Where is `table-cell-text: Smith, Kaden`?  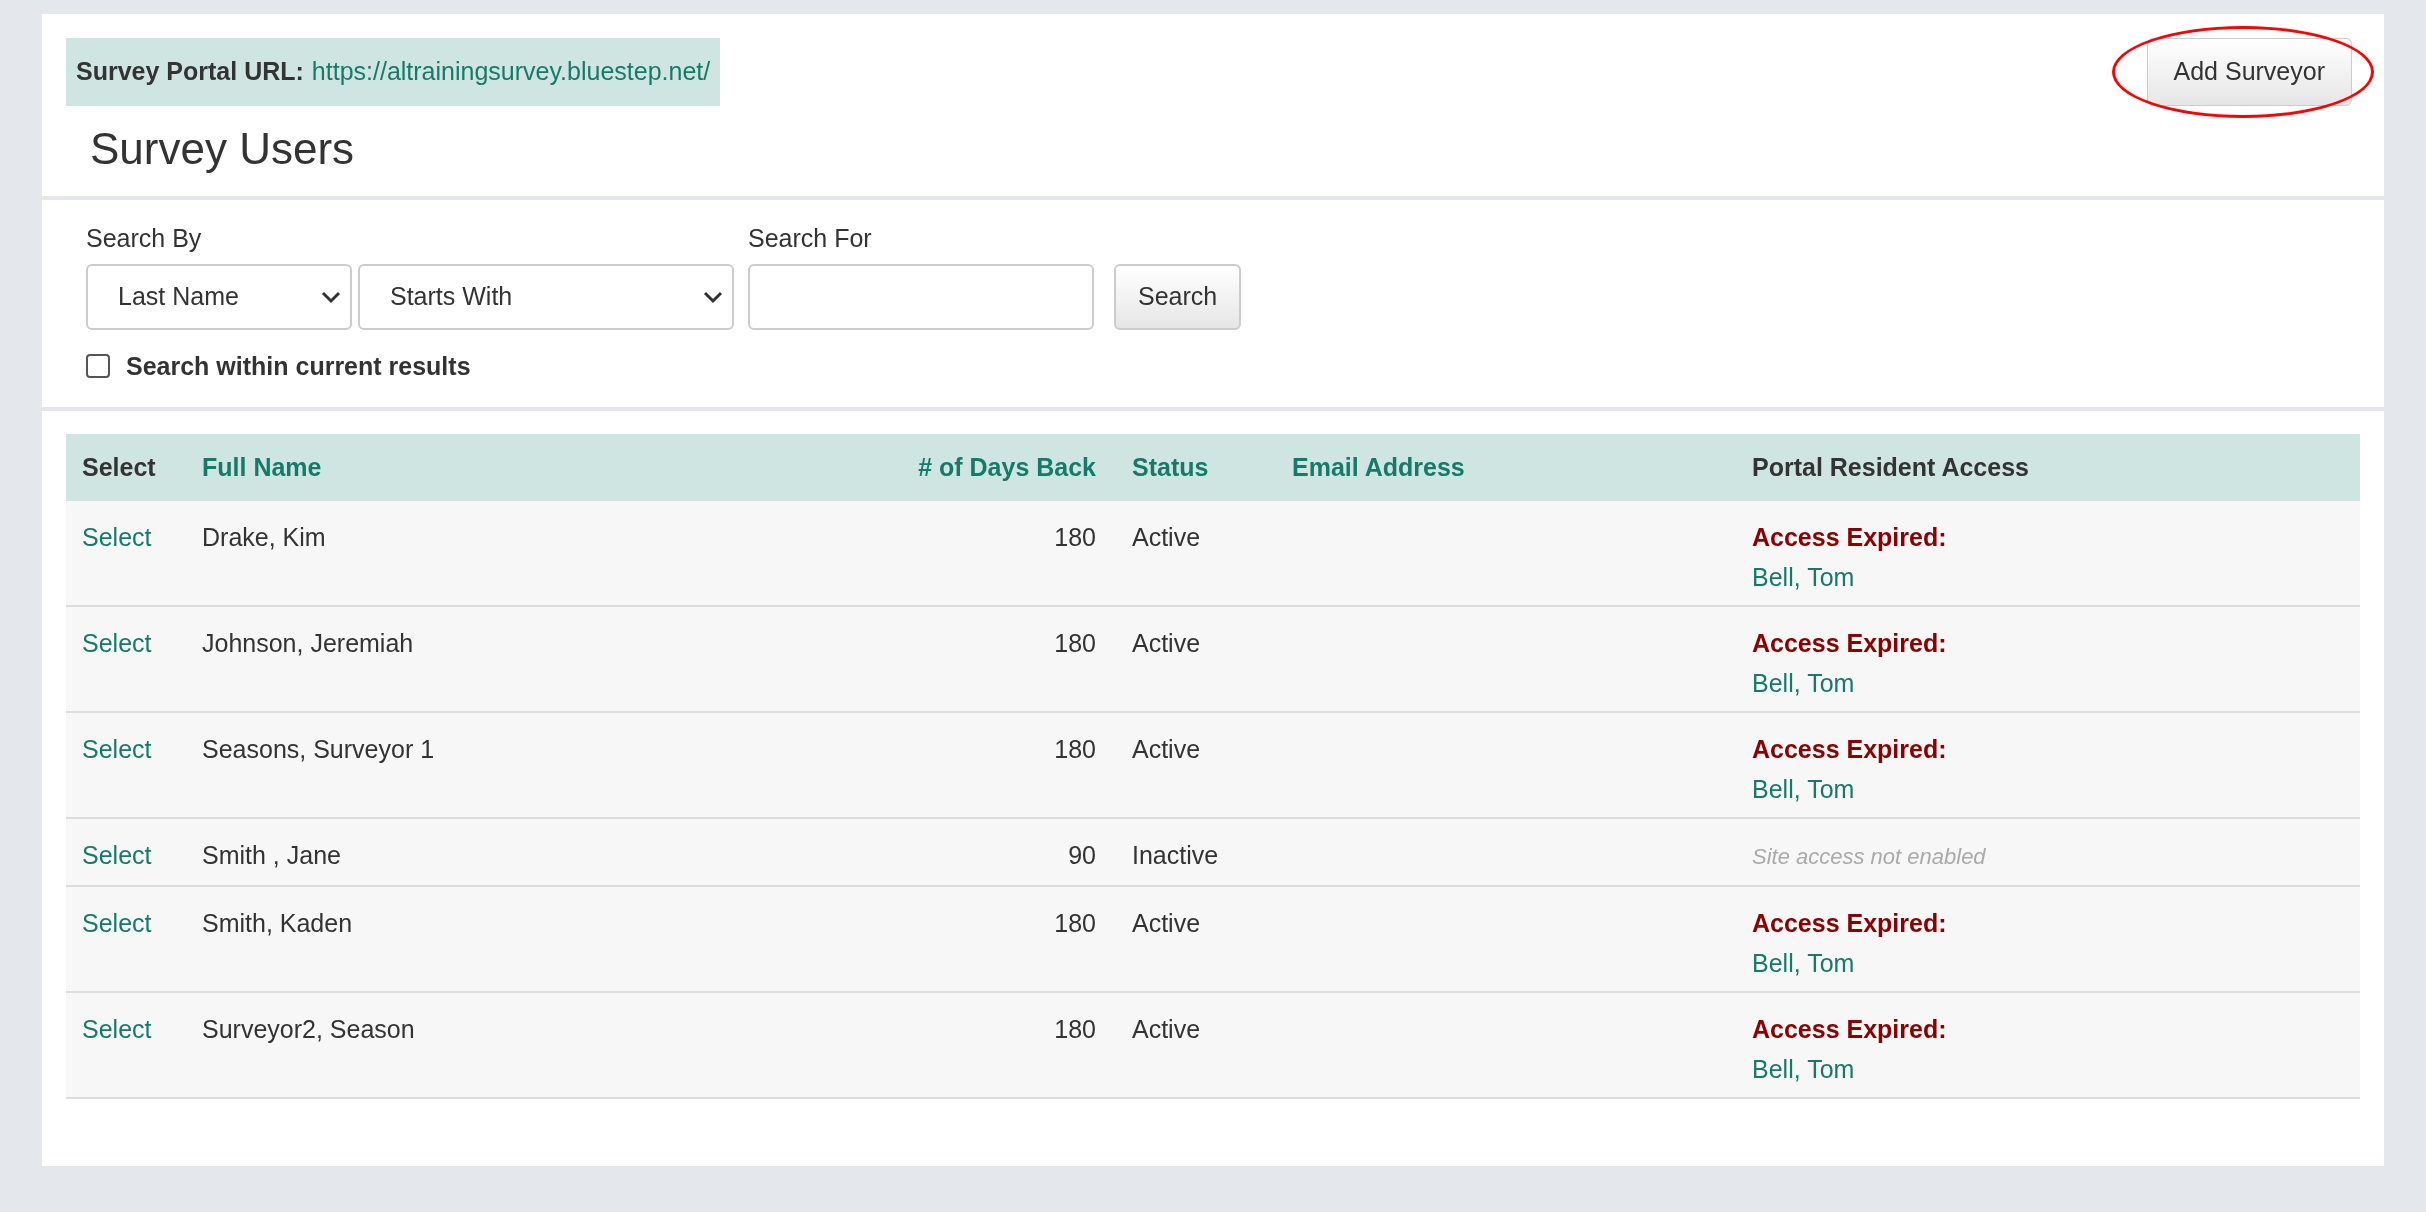
table-cell-text: Smith, Kaden is located at coordinates (277, 923).